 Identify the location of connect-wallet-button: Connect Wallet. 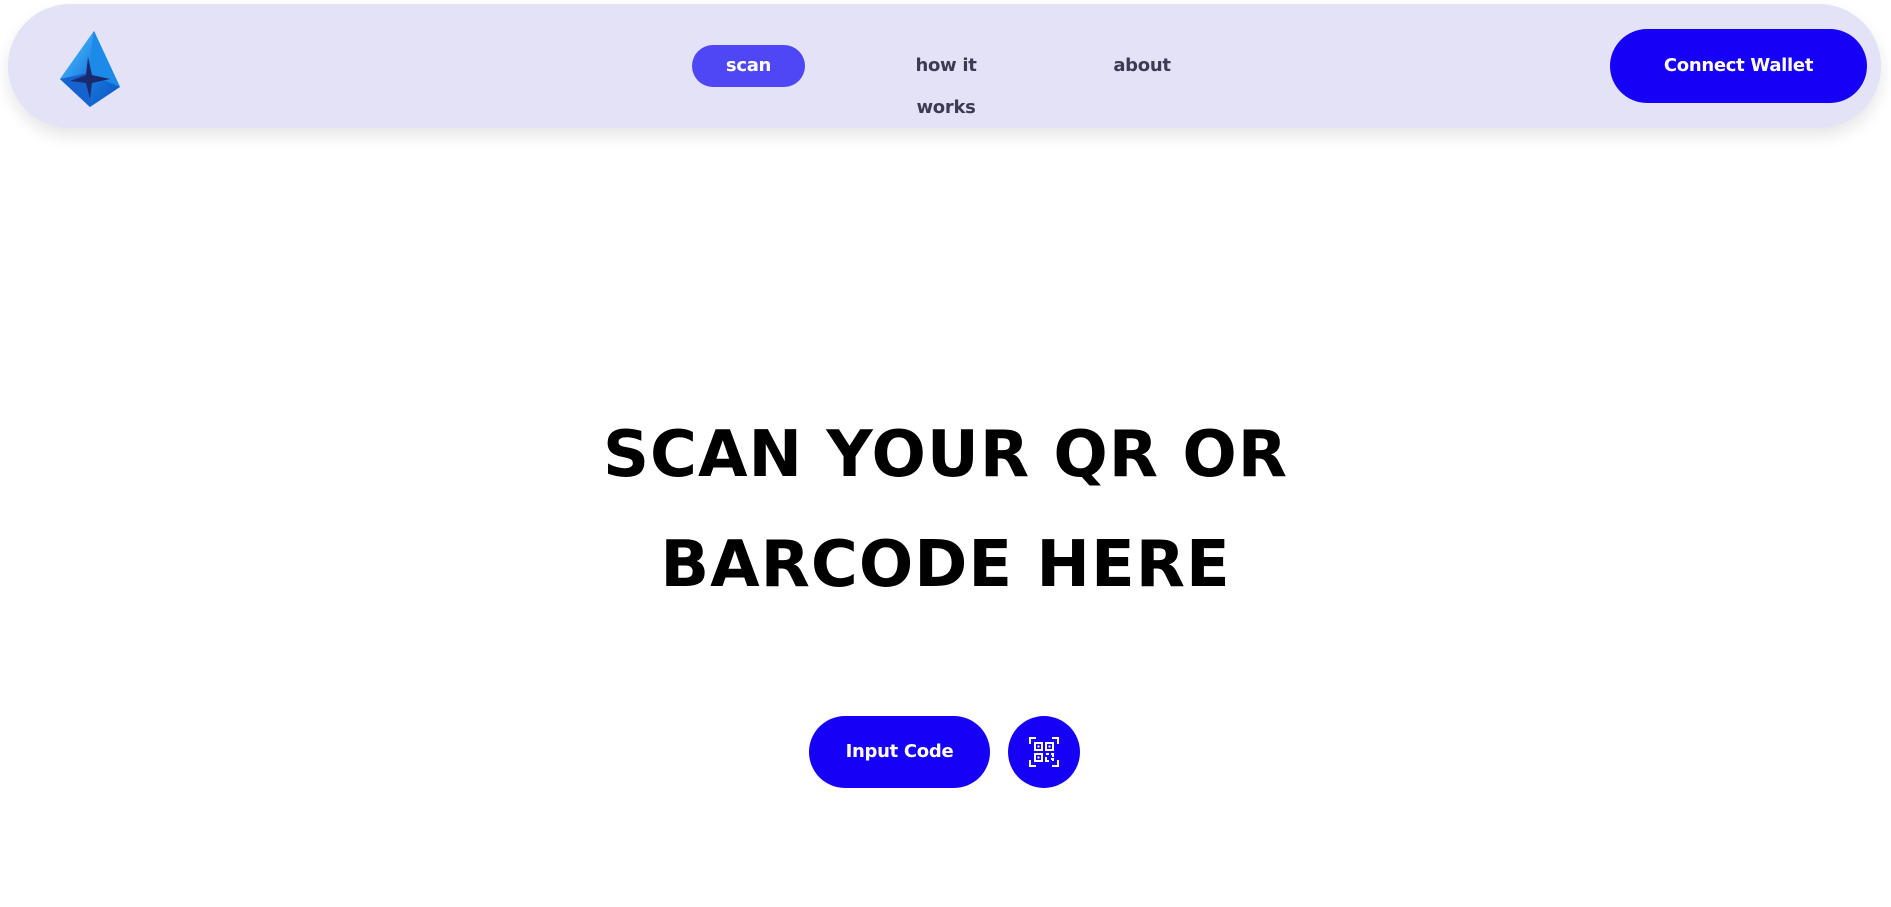
(1738, 66).